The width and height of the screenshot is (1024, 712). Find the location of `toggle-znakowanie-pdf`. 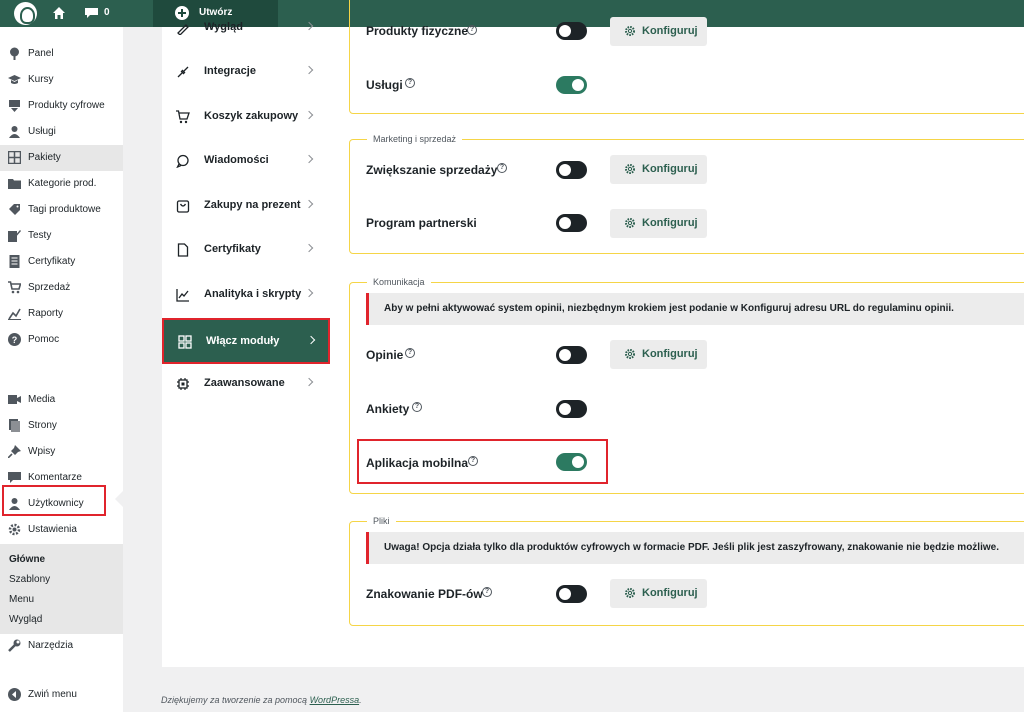

toggle-znakowanie-pdf is located at coordinates (571, 594).